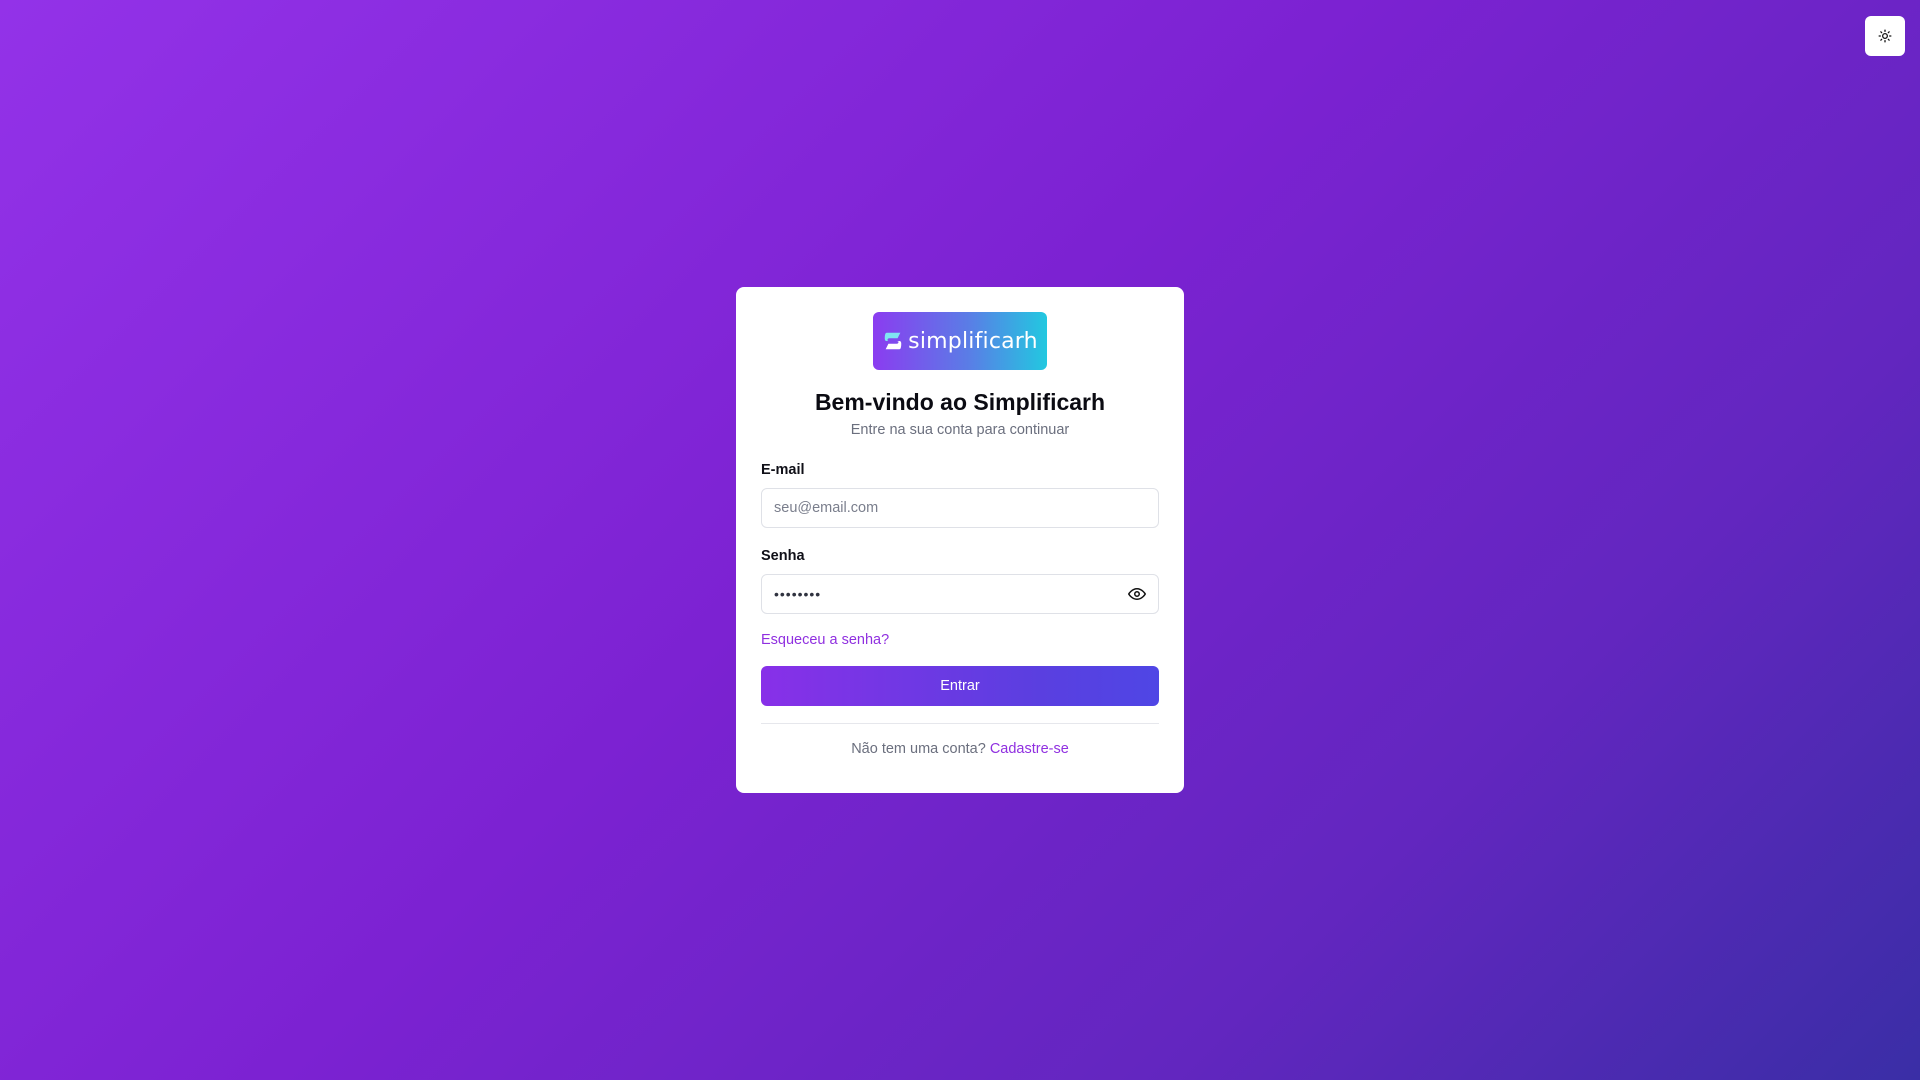 The width and height of the screenshot is (1920, 1080). Describe the element at coordinates (960, 686) in the screenshot. I see `login-button: Entrar` at that location.